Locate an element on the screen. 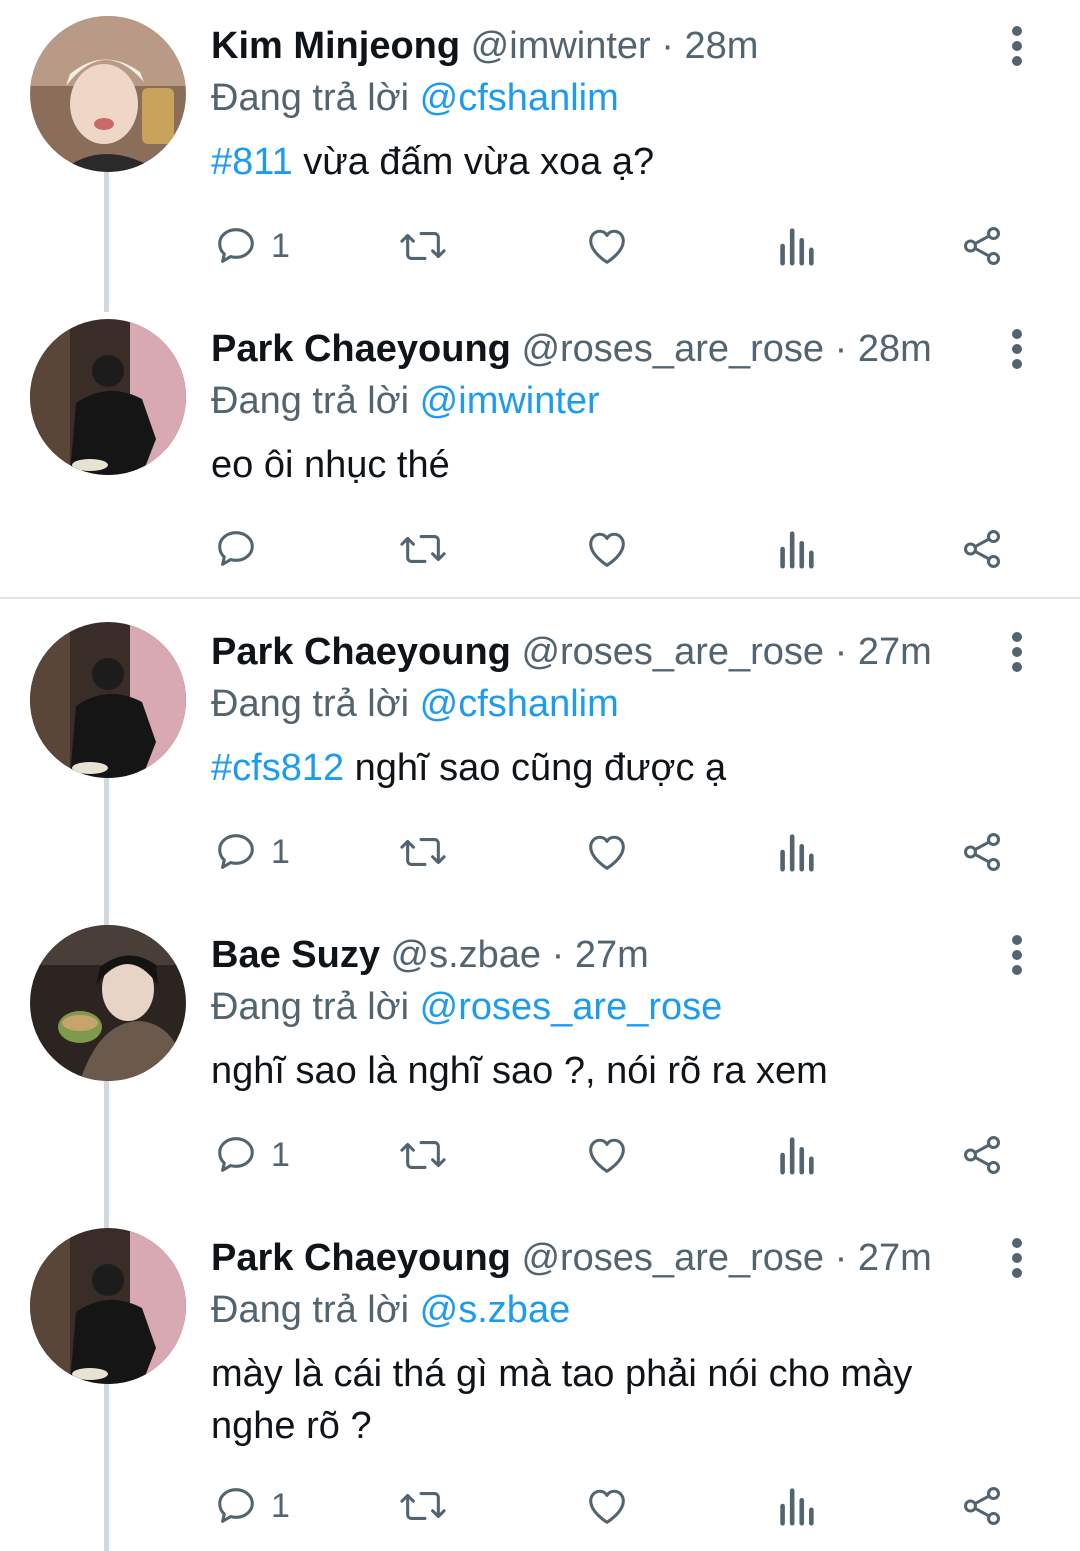  tweet-body: eo ôi nhục thé is located at coordinates (330, 465).